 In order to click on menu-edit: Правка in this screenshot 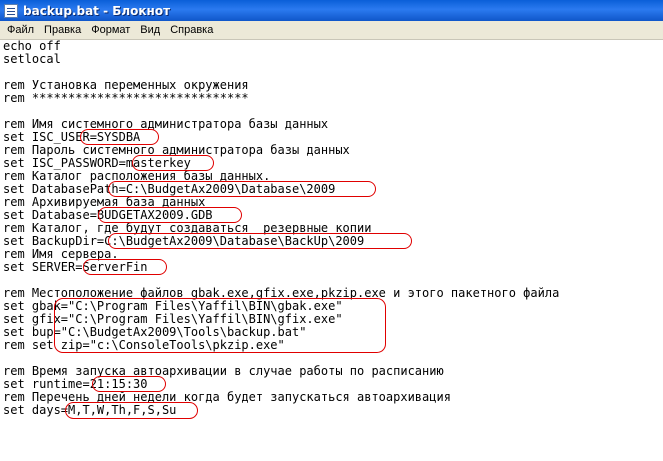, I will do `click(62, 30)`.